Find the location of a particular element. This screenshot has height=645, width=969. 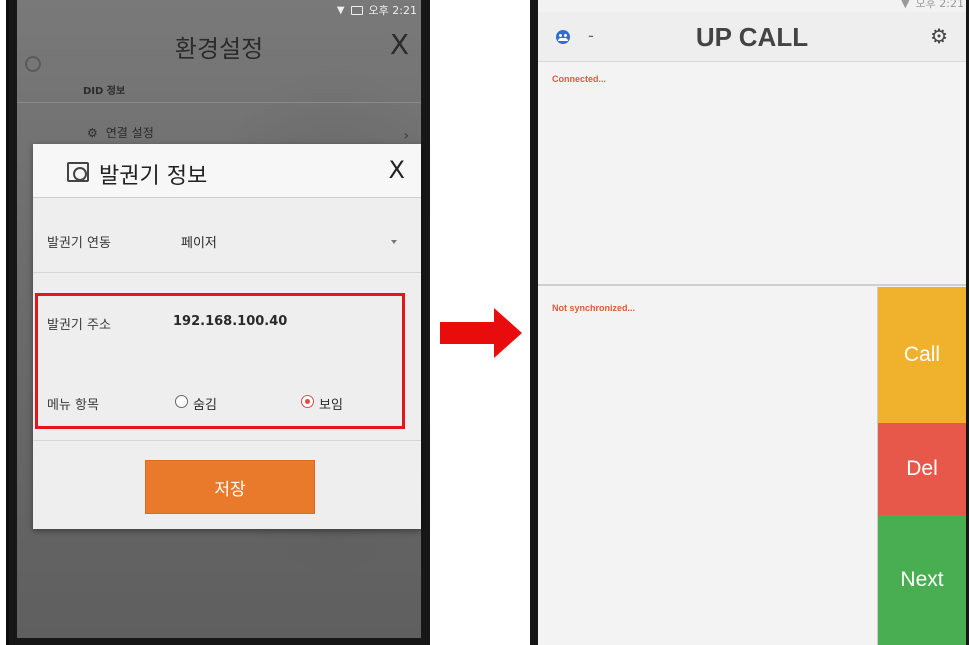

link-label: 발권기 연동 is located at coordinates (79, 243).